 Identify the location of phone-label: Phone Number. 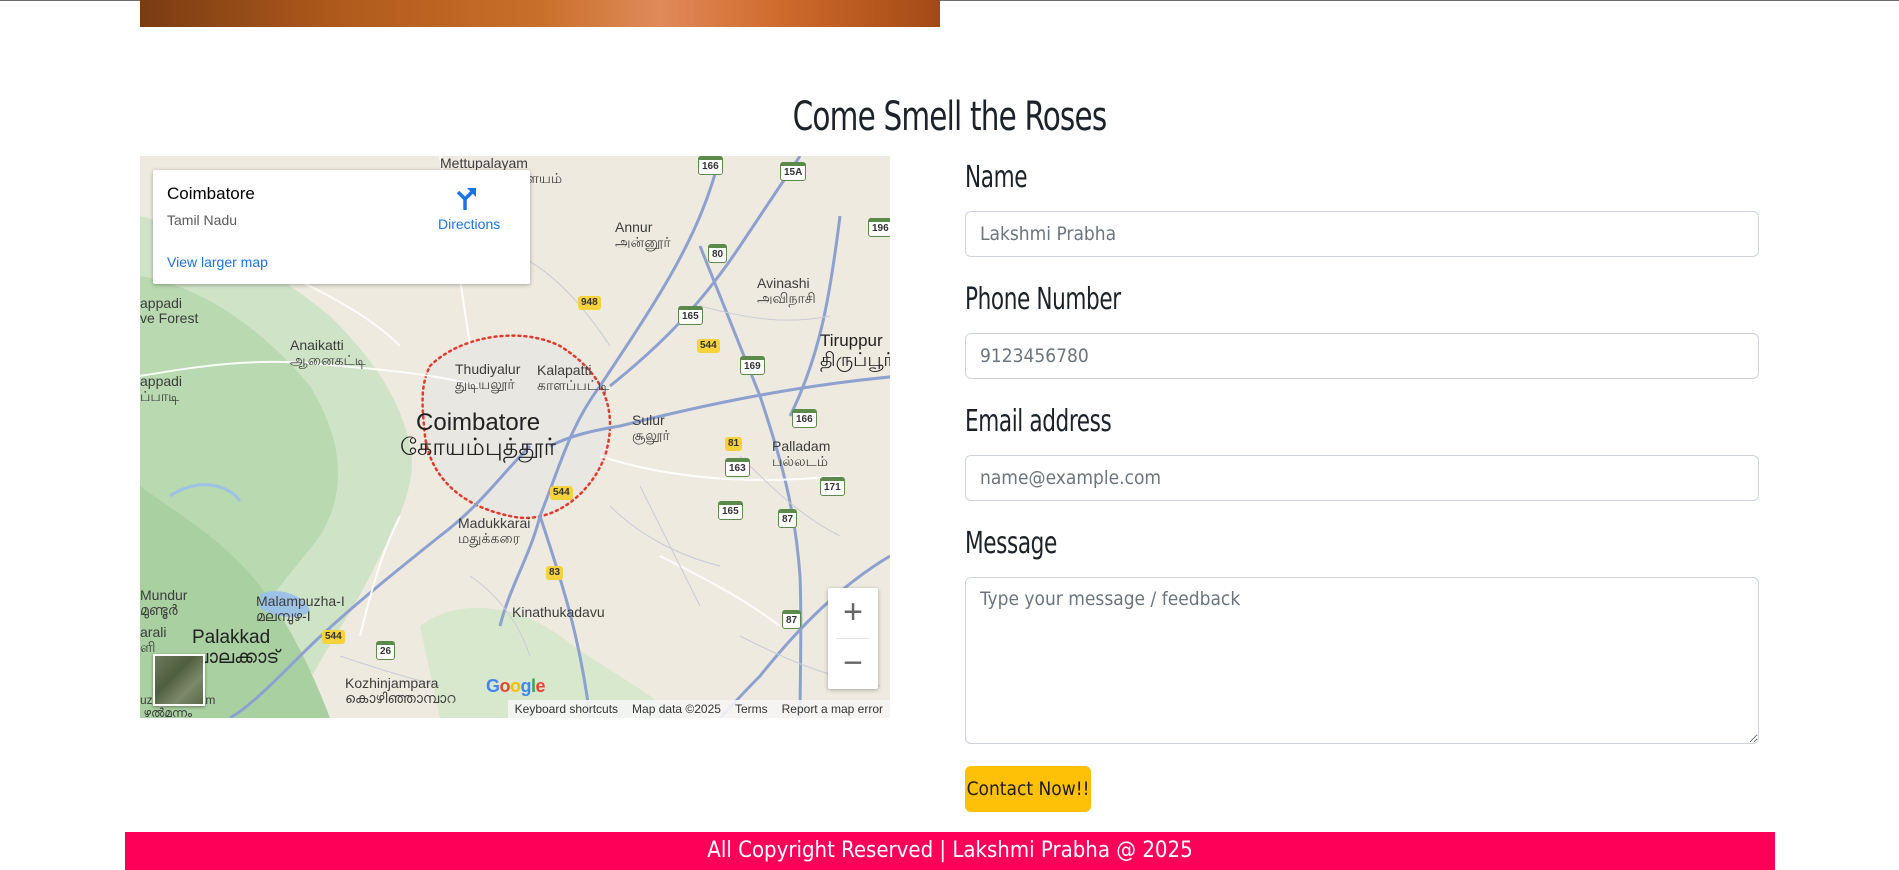
(1043, 299).